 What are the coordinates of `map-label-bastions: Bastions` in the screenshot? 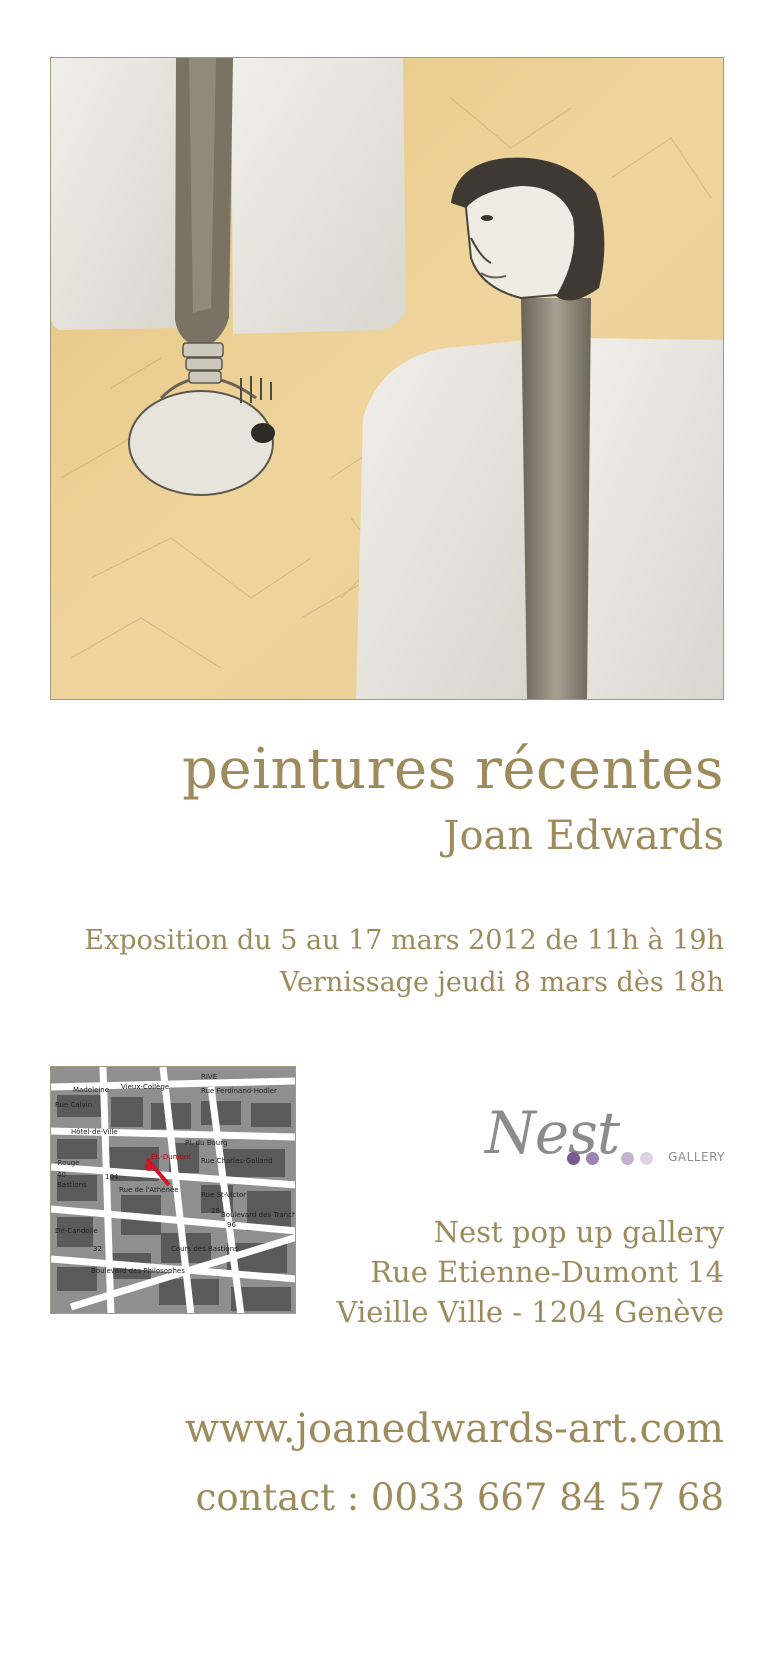 It's located at (72, 1185).